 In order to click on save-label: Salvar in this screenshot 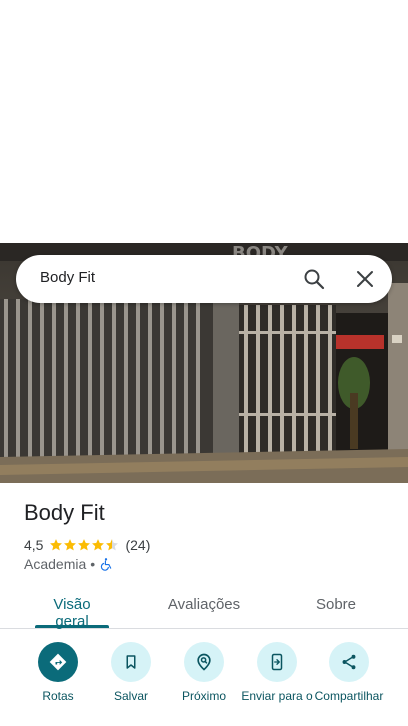, I will do `click(130, 696)`.